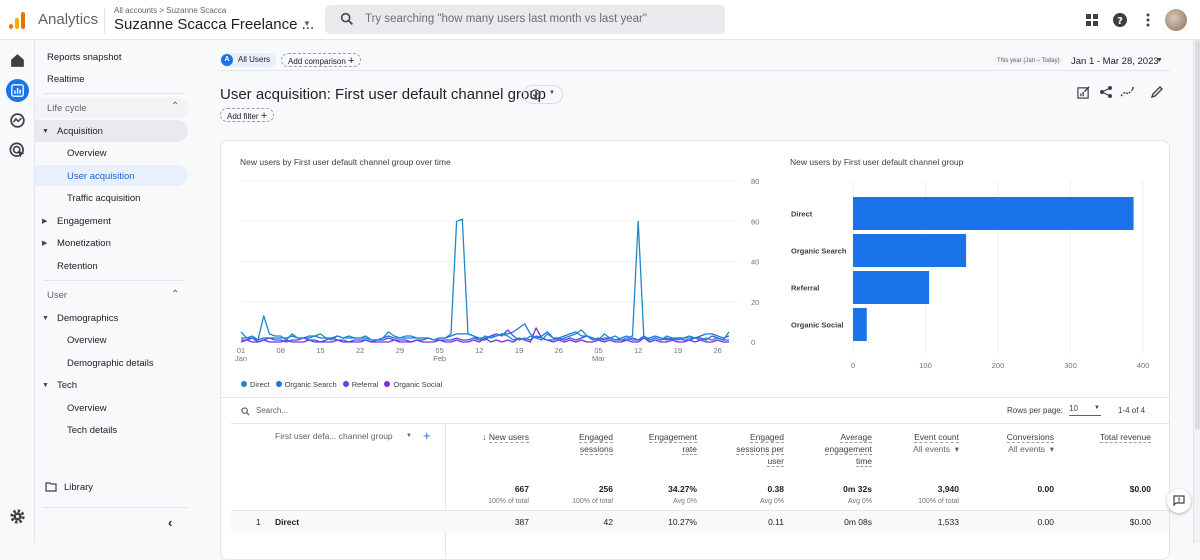 Image resolution: width=1200 pixels, height=560 pixels. What do you see at coordinates (103, 198) in the screenshot?
I see `nav-traffic-acquisition: Traffic acquisition` at bounding box center [103, 198].